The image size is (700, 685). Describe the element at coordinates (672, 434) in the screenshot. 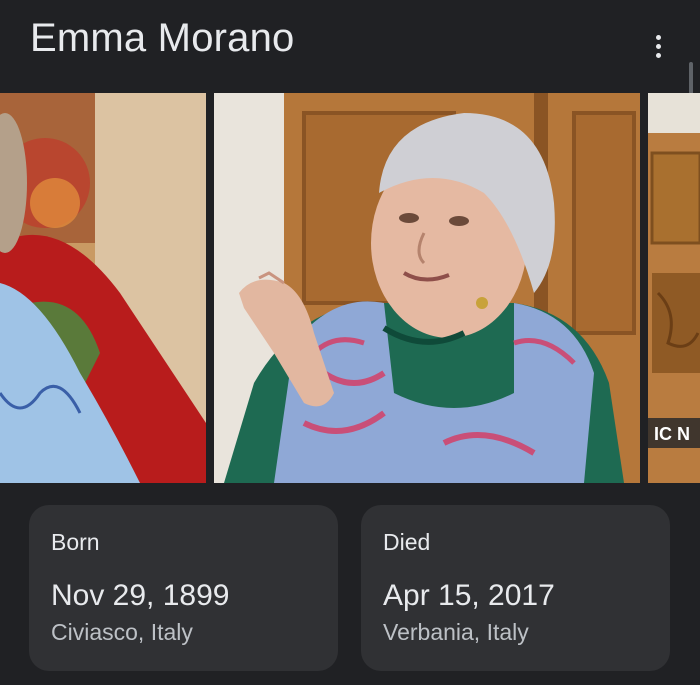

I see `photo-watermark: IC N` at that location.